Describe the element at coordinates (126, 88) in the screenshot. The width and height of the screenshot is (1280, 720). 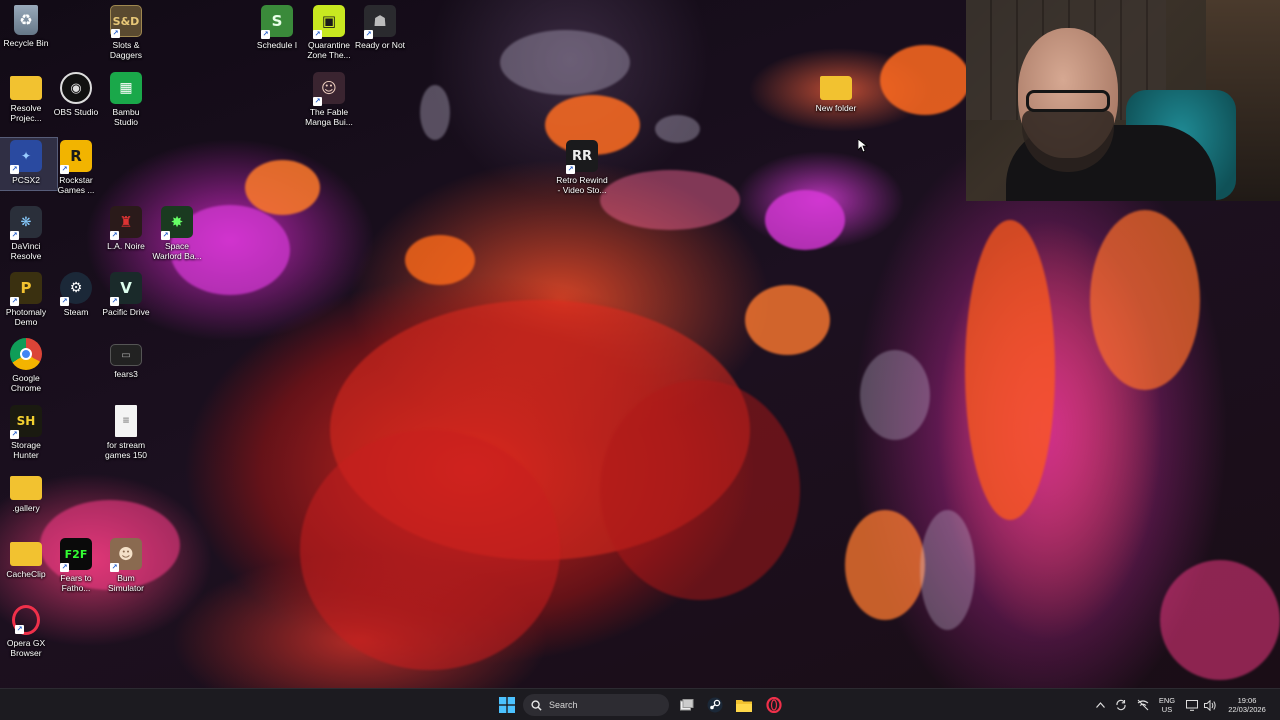
I see `bambu-icon: ▦` at that location.